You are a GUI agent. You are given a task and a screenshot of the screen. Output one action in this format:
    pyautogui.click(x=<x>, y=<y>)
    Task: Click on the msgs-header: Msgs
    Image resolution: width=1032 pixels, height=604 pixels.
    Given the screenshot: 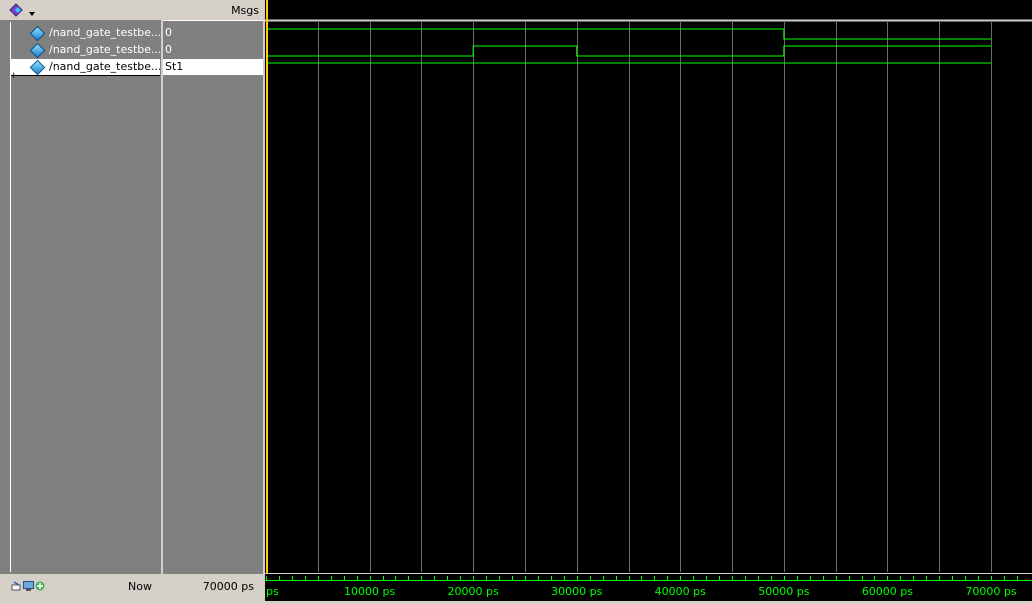 What is the action you would take?
    pyautogui.click(x=245, y=10)
    